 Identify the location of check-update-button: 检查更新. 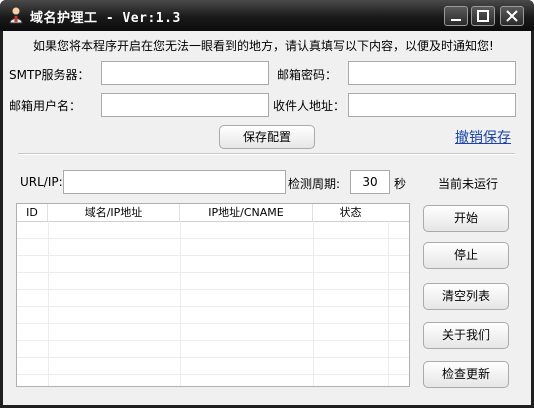
(466, 374).